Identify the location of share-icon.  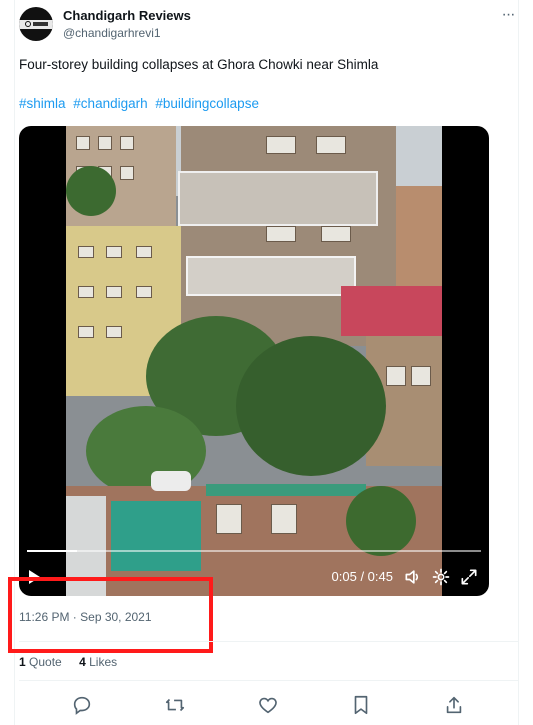
(454, 705).